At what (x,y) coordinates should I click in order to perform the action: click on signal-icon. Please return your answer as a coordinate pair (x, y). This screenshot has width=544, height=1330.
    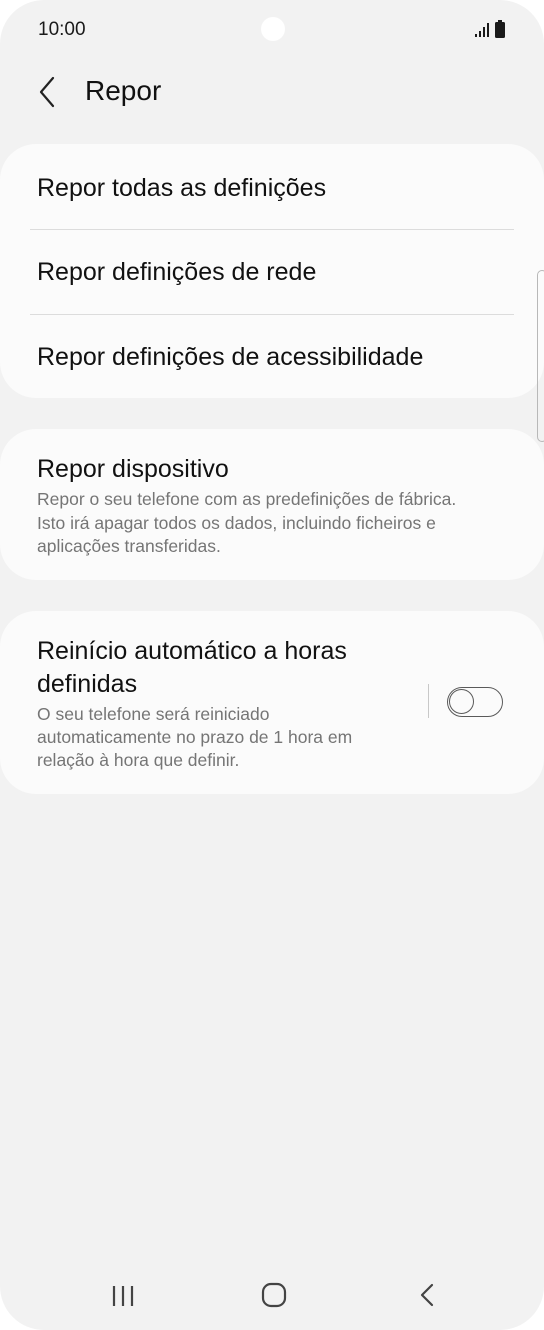
    Looking at the image, I should click on (482, 30).